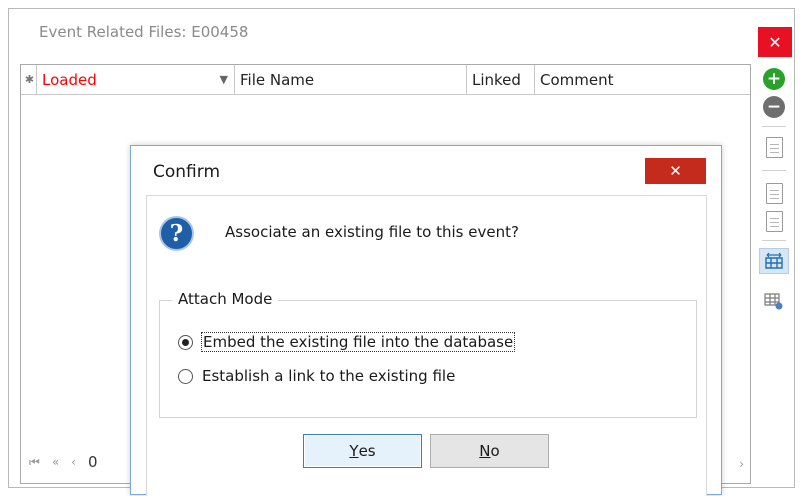 The width and height of the screenshot is (802, 496). I want to click on import-file-icon, so click(774, 147).